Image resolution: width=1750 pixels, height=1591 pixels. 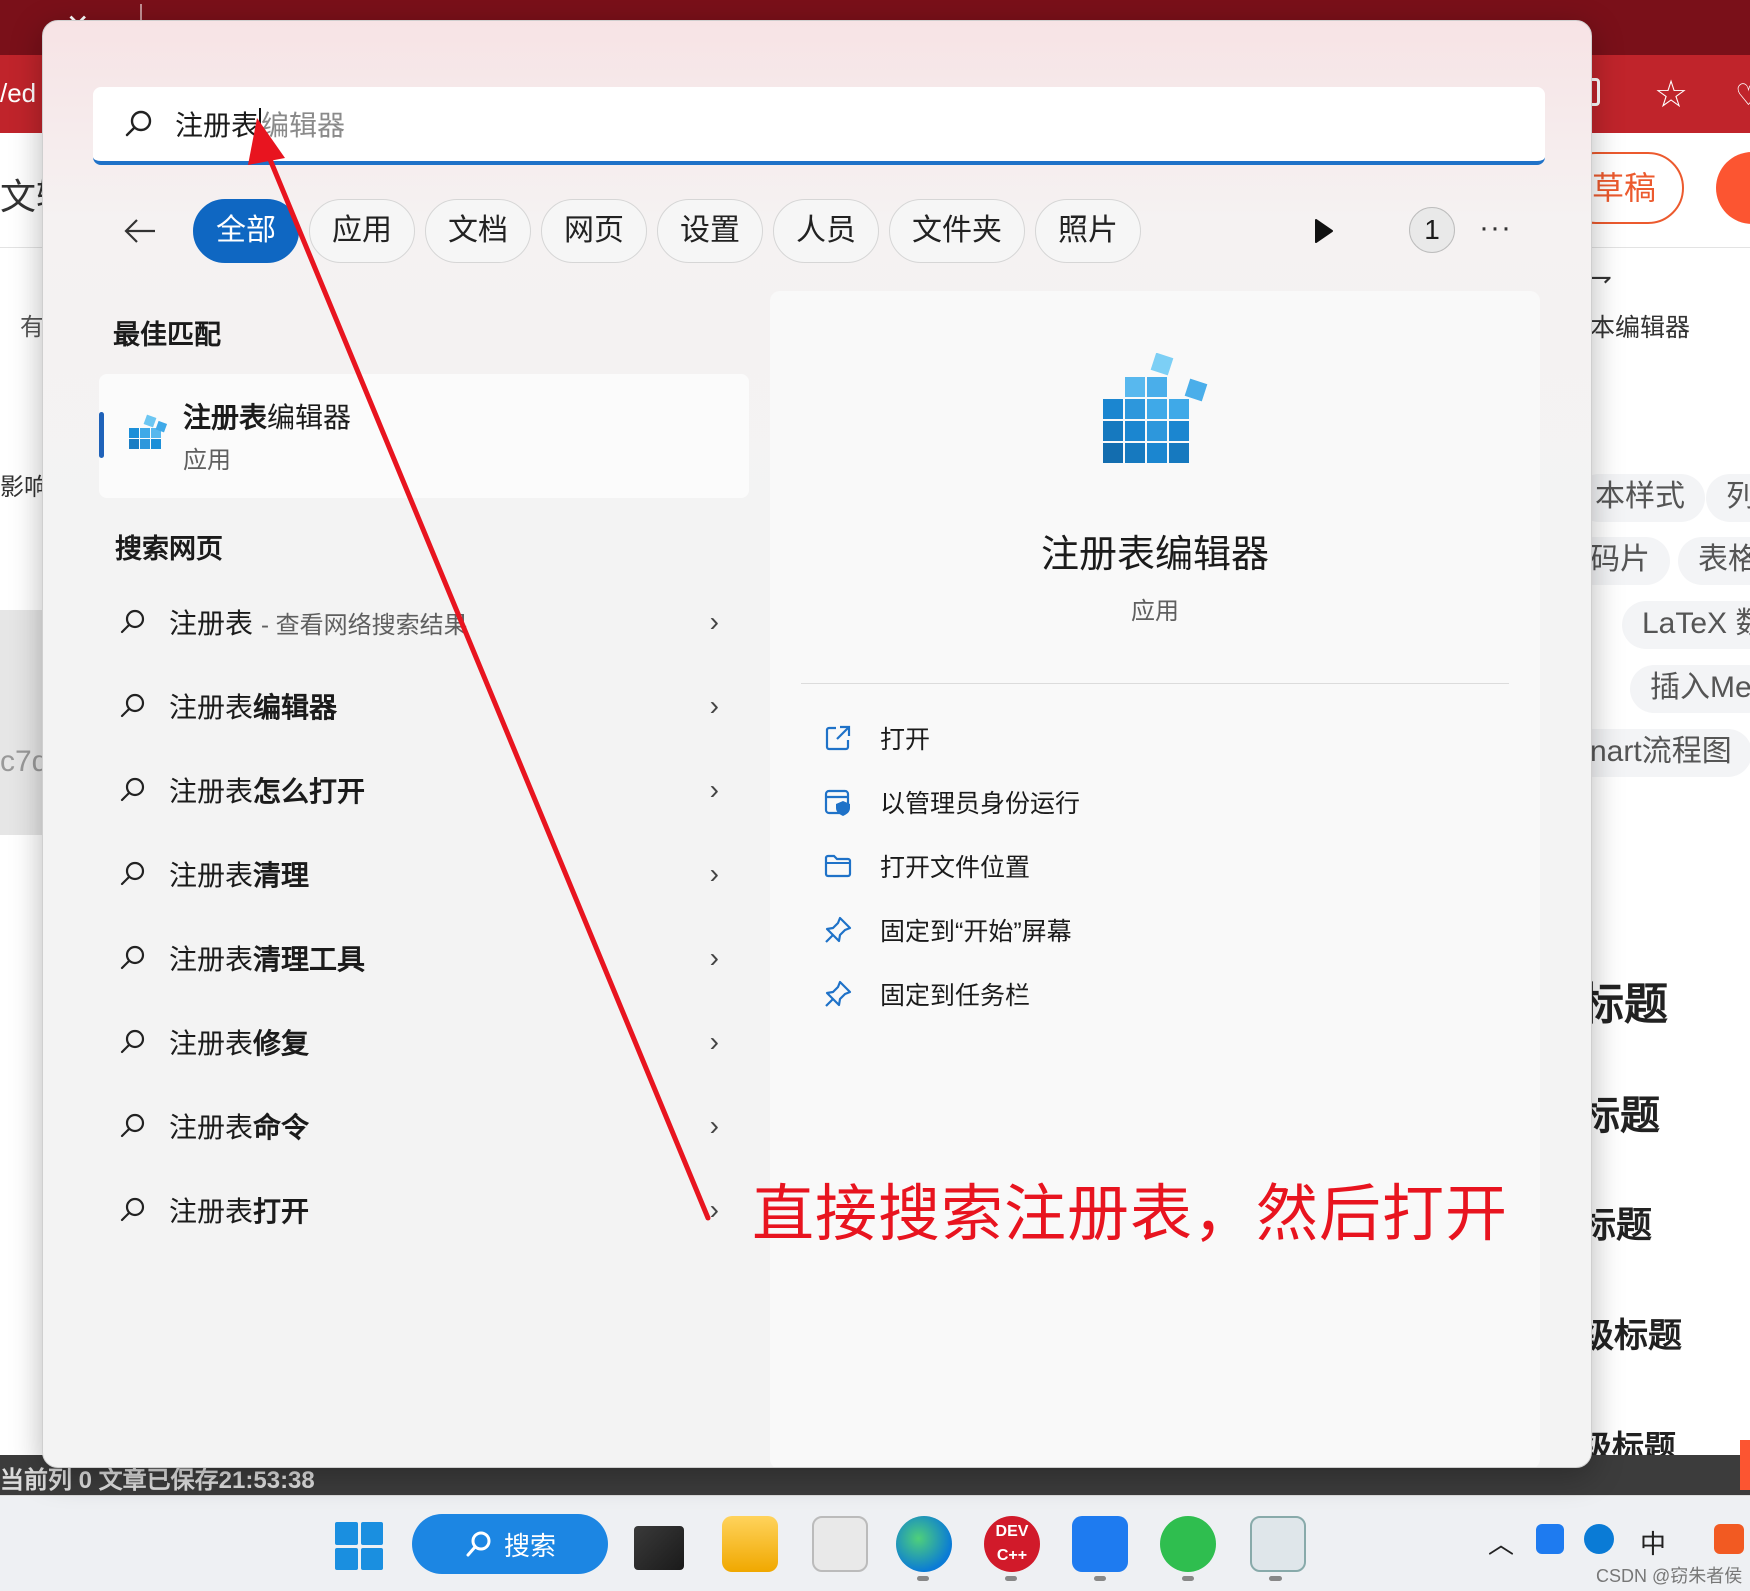 I want to click on web-result-item: 注册表修复 ›, so click(x=431, y=1042).